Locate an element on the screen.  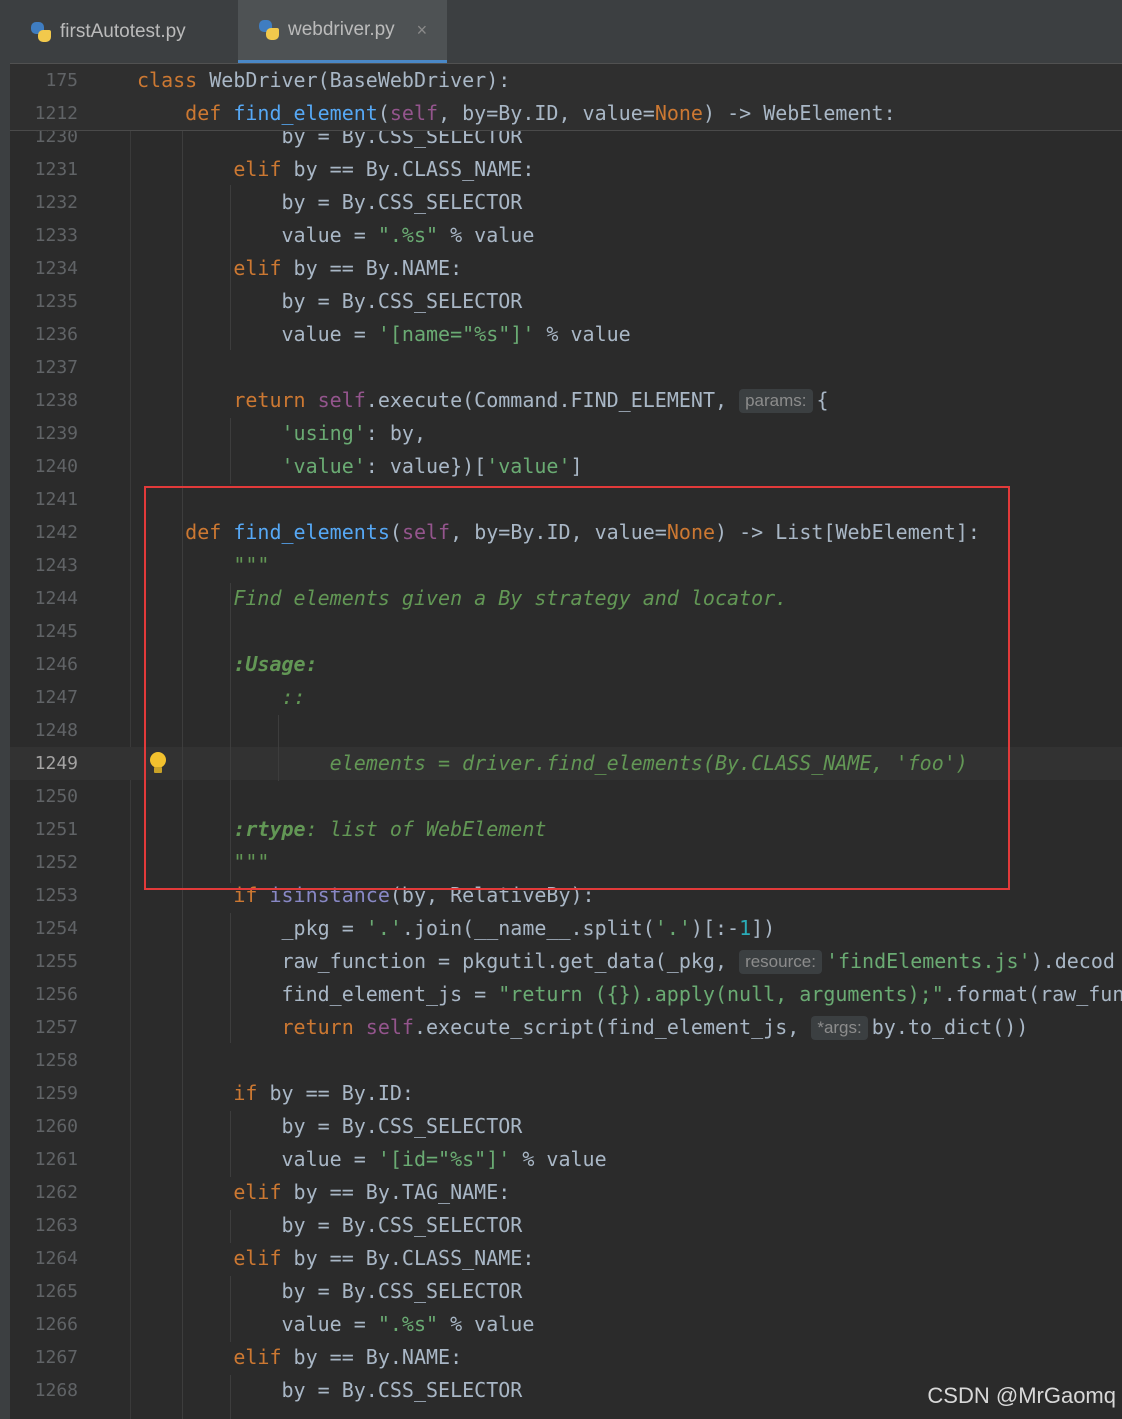
code-line: 1262 elif by == By.TAG_NAME: is located at coordinates (561, 1192).